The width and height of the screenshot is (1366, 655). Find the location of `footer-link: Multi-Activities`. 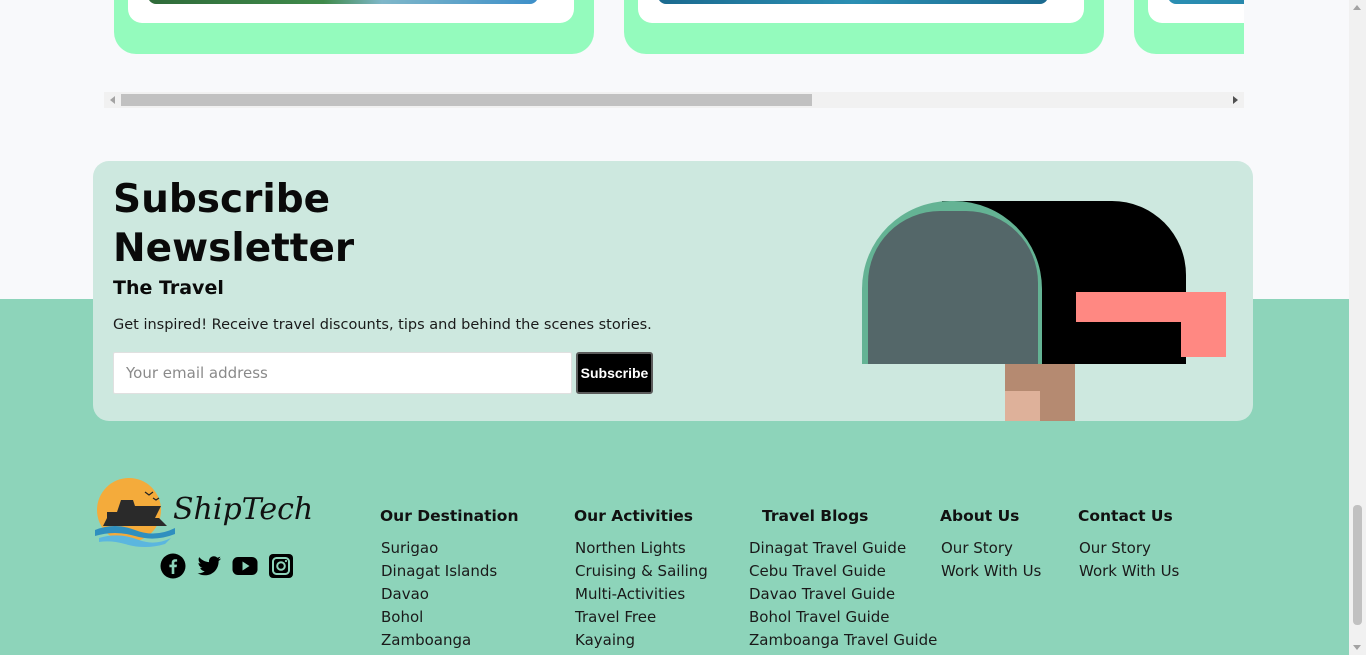

footer-link: Multi-Activities is located at coordinates (641, 595).